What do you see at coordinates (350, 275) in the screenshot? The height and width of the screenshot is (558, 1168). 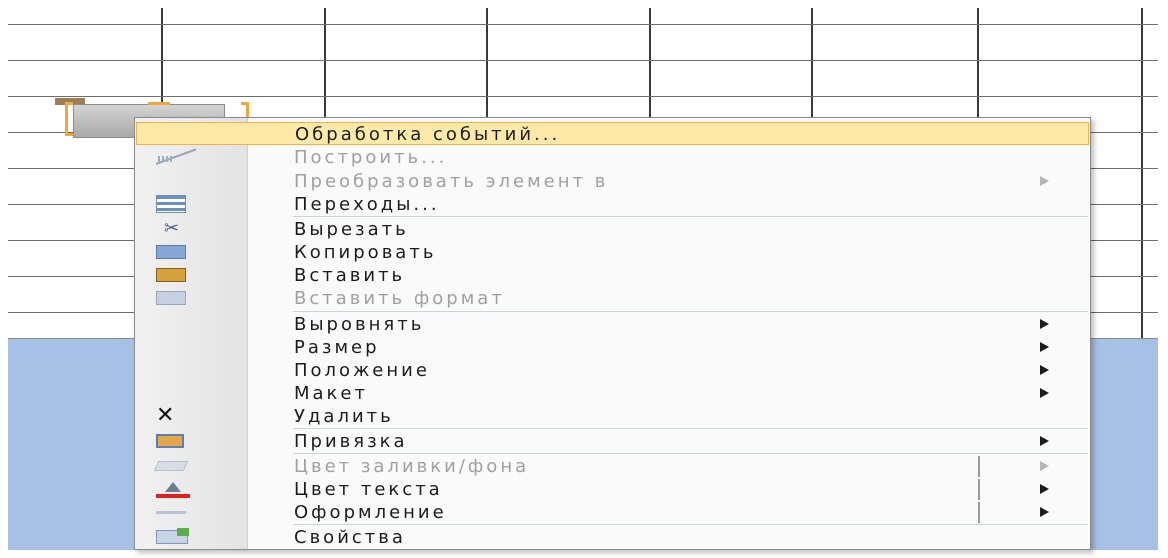 I see `menu-item-label: Вставить` at bounding box center [350, 275].